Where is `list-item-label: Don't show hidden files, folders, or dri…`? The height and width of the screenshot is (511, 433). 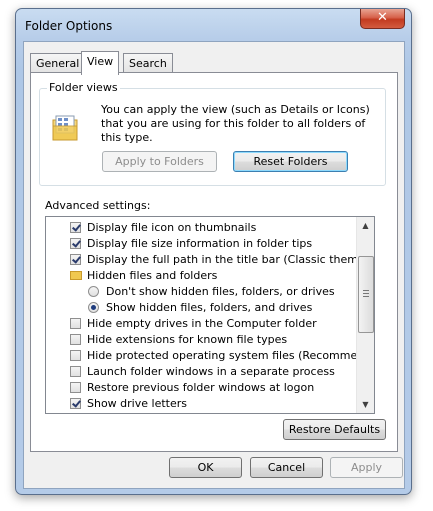 list-item-label: Don't show hidden files, folders, or dri… is located at coordinates (220, 291).